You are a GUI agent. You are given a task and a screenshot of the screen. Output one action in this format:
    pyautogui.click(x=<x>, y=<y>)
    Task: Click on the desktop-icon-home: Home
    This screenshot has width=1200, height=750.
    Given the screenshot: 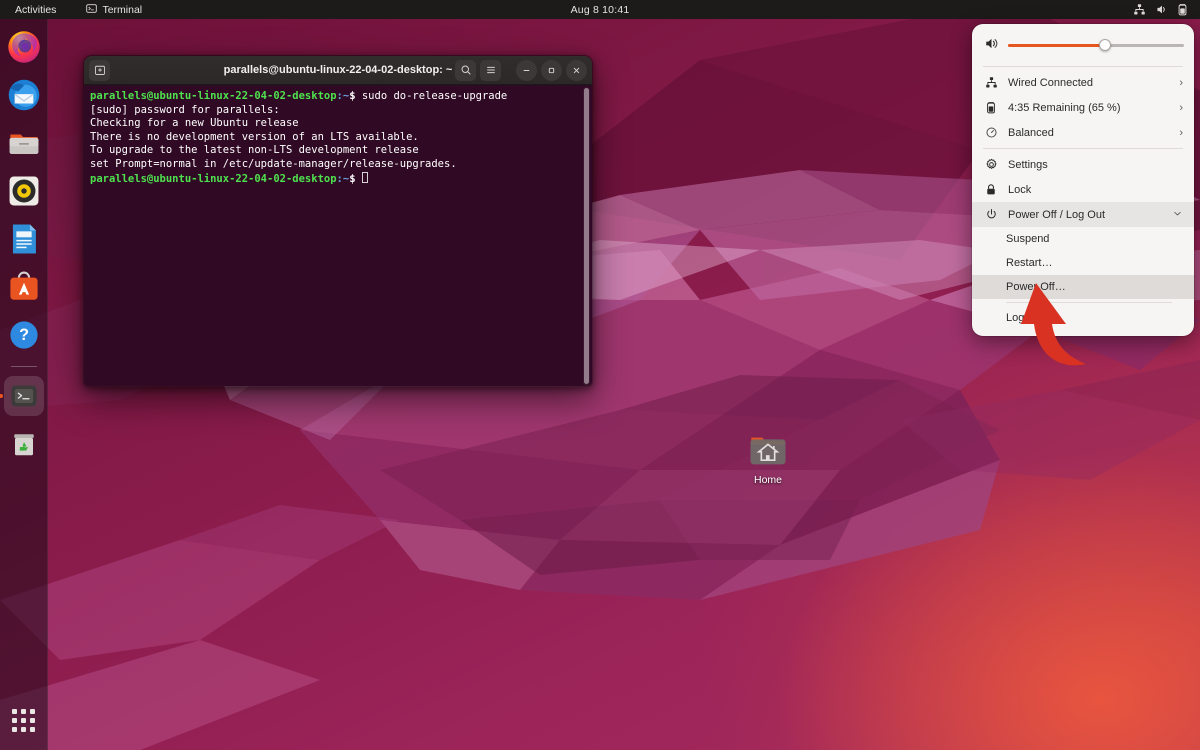 What is the action you would take?
    pyautogui.click(x=768, y=459)
    